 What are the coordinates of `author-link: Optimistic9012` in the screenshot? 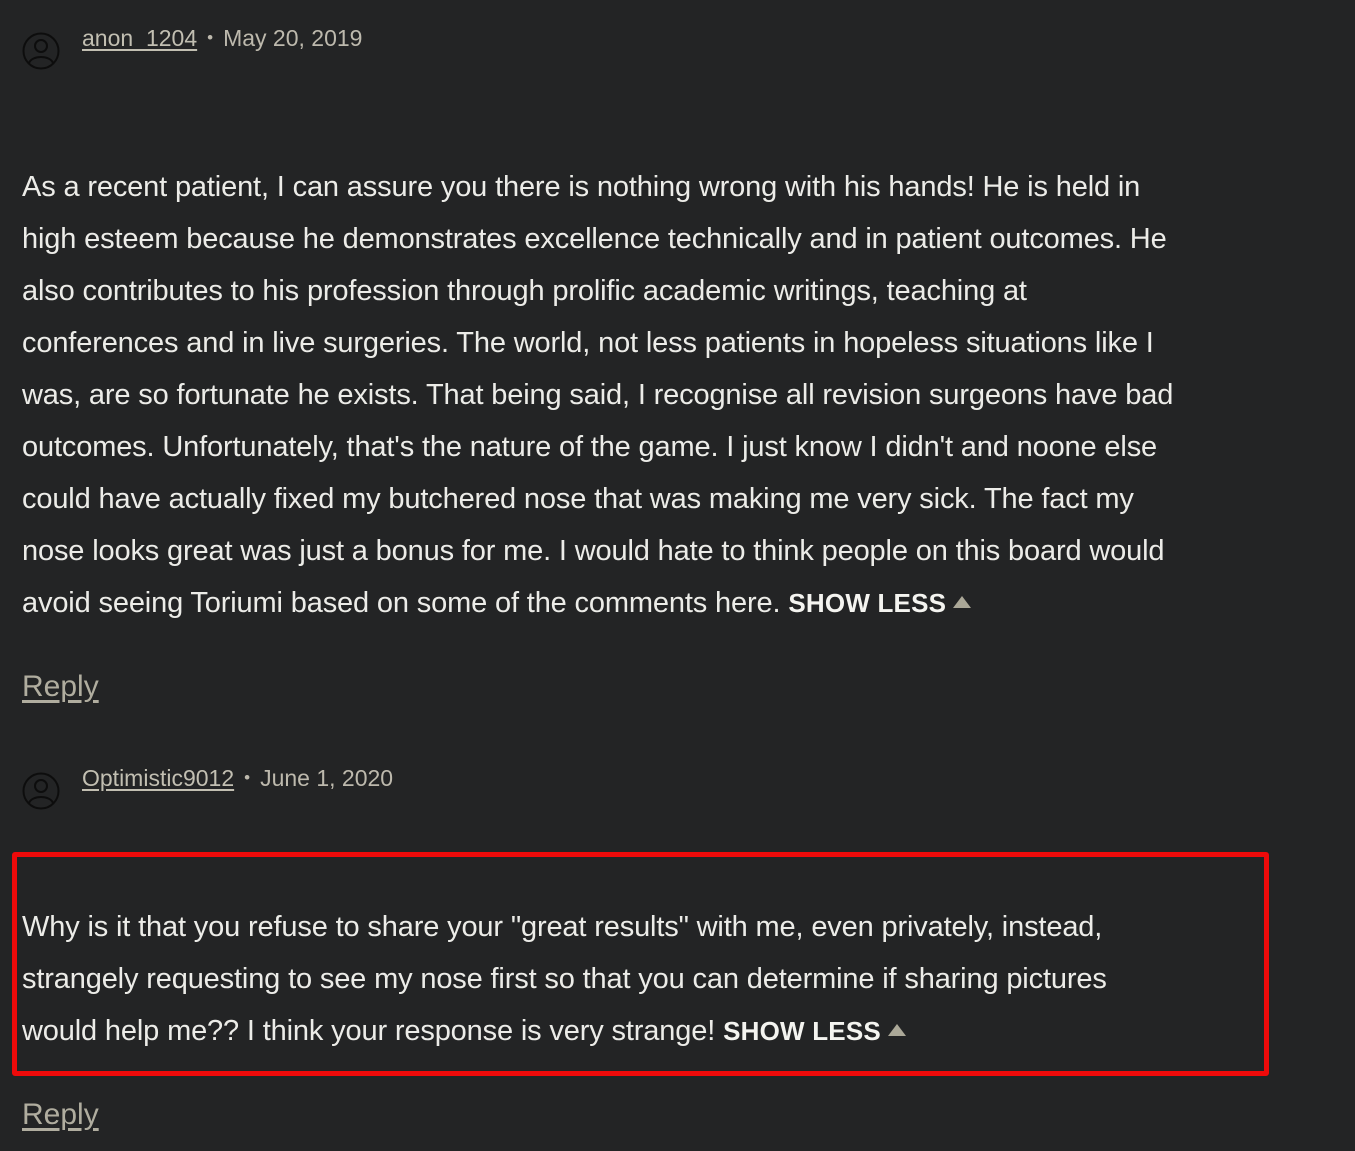 It's located at (158, 778).